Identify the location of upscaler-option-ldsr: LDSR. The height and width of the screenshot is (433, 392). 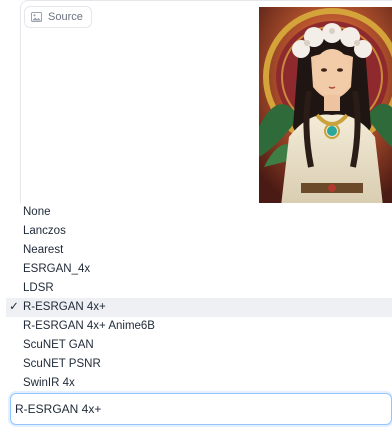
(199, 288).